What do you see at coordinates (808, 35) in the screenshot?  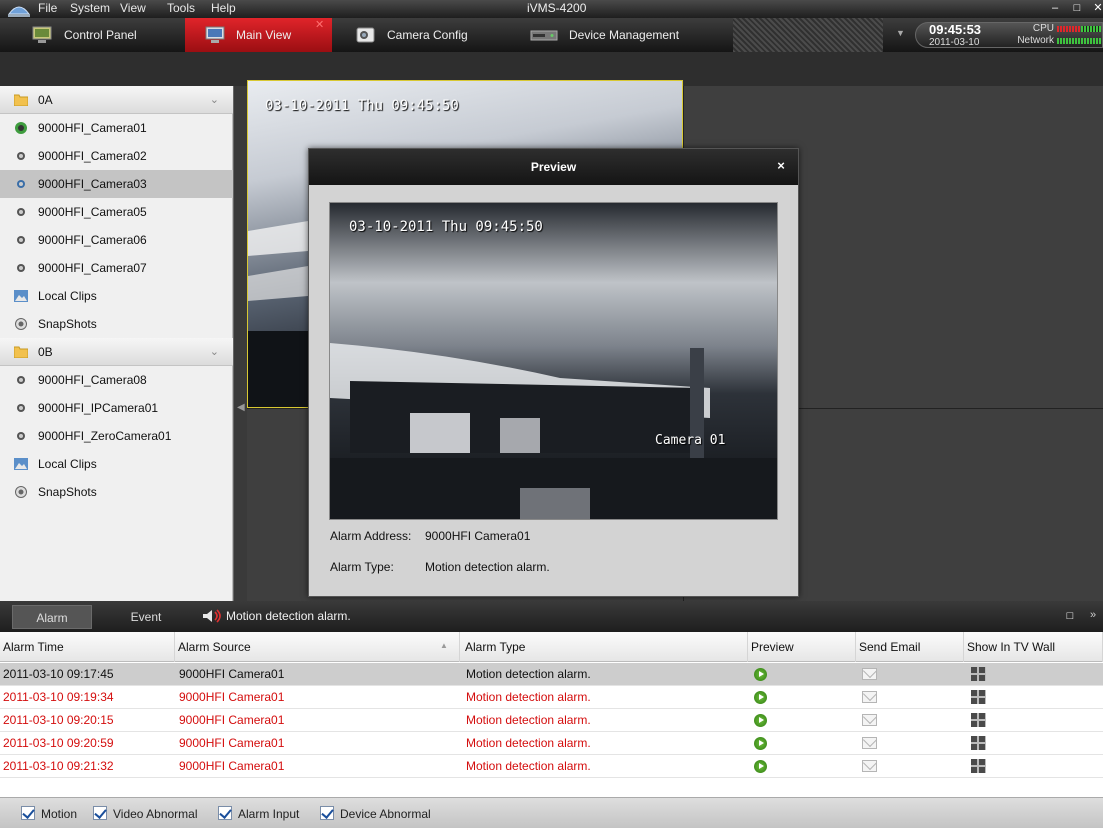 I see `tab-bar-filler` at bounding box center [808, 35].